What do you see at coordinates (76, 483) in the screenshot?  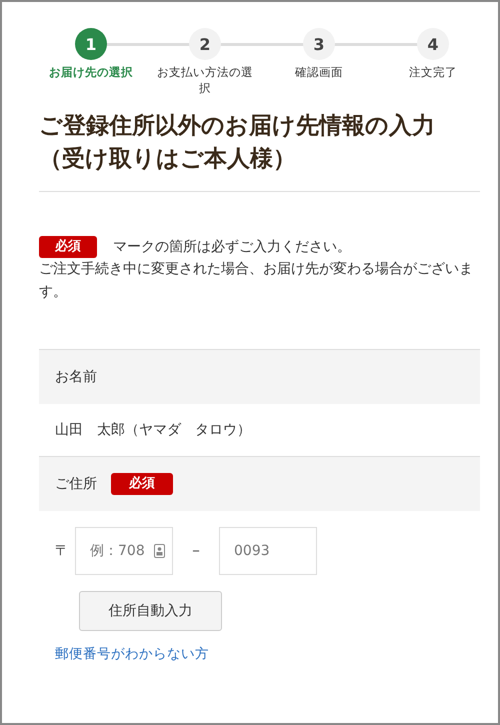 I see `section-label: ご住所` at bounding box center [76, 483].